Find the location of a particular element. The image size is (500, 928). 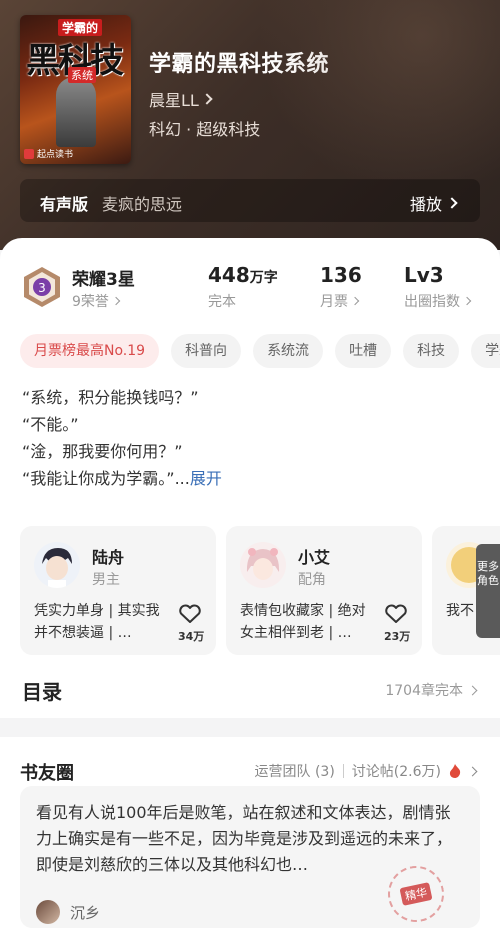

toc-title: 目录 is located at coordinates (42, 692).